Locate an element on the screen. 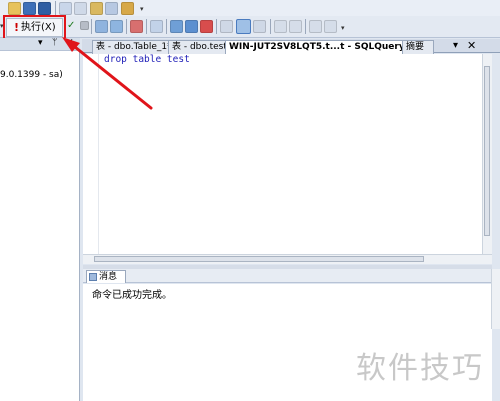 This screenshot has height=401, width=500. editor-margin is located at coordinates (91, 154).